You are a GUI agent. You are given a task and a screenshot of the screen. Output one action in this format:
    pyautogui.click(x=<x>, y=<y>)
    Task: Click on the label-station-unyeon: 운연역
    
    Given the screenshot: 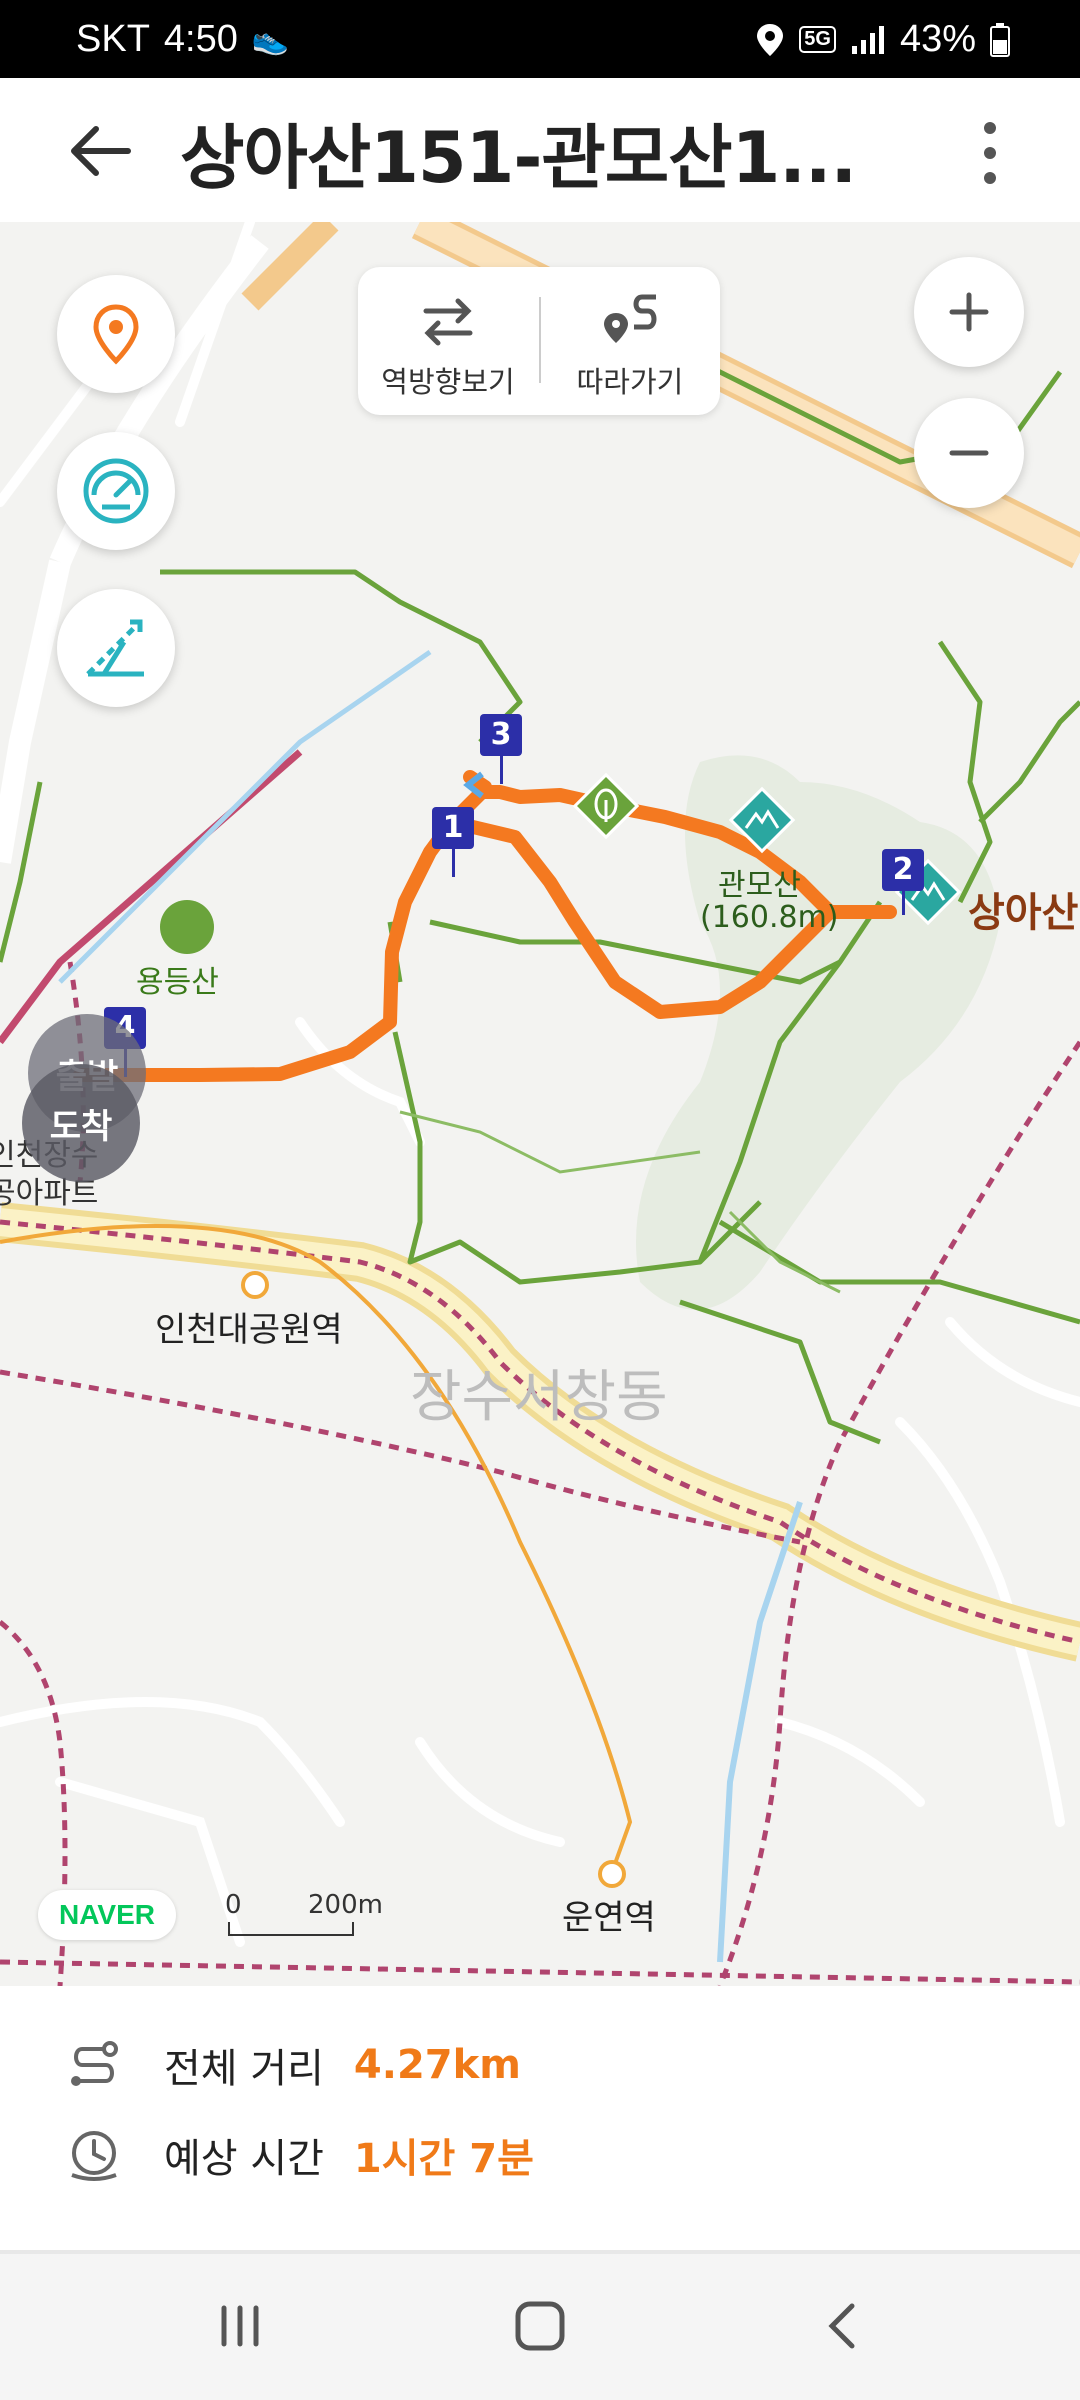 What is the action you would take?
    pyautogui.click(x=609, y=1918)
    